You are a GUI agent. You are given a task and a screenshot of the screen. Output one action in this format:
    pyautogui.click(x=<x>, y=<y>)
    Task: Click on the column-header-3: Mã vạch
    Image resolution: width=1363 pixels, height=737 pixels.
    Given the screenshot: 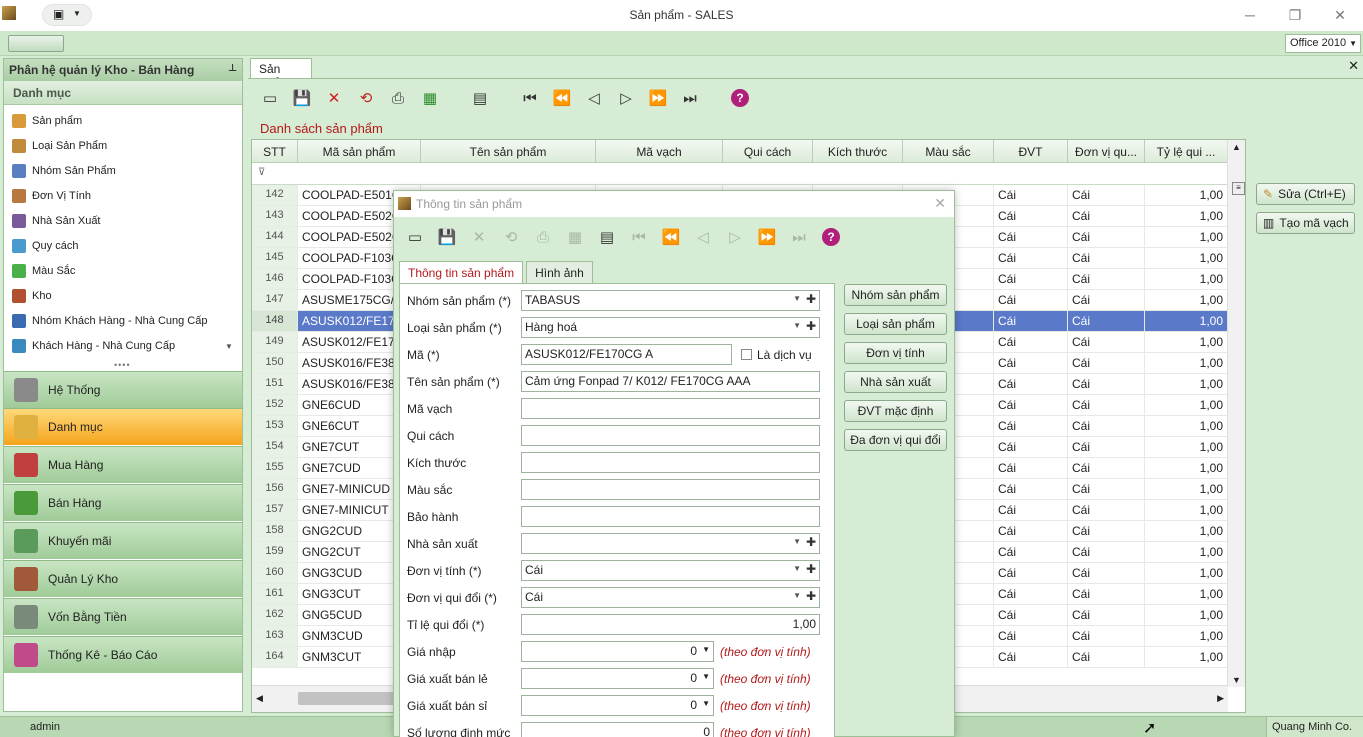 What is the action you would take?
    pyautogui.click(x=659, y=151)
    